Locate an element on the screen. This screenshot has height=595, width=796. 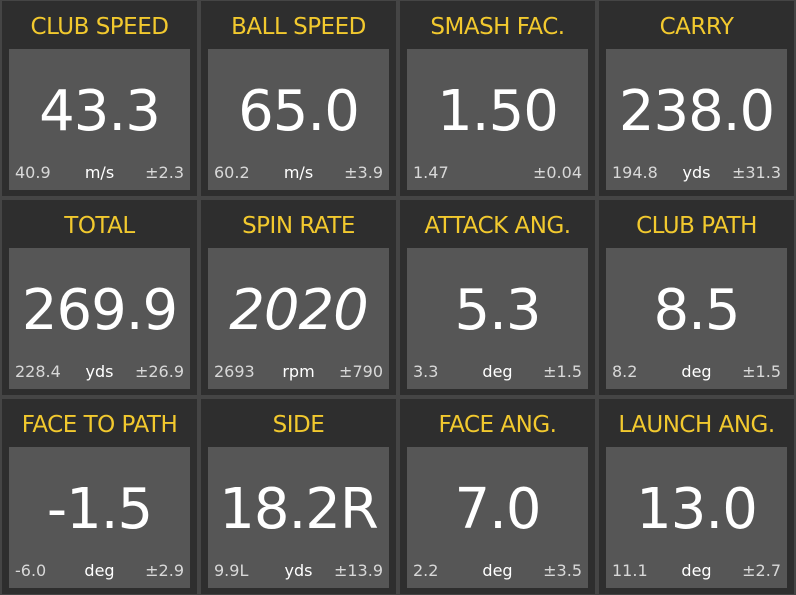
metric-title: SIDE is located at coordinates (298, 425).